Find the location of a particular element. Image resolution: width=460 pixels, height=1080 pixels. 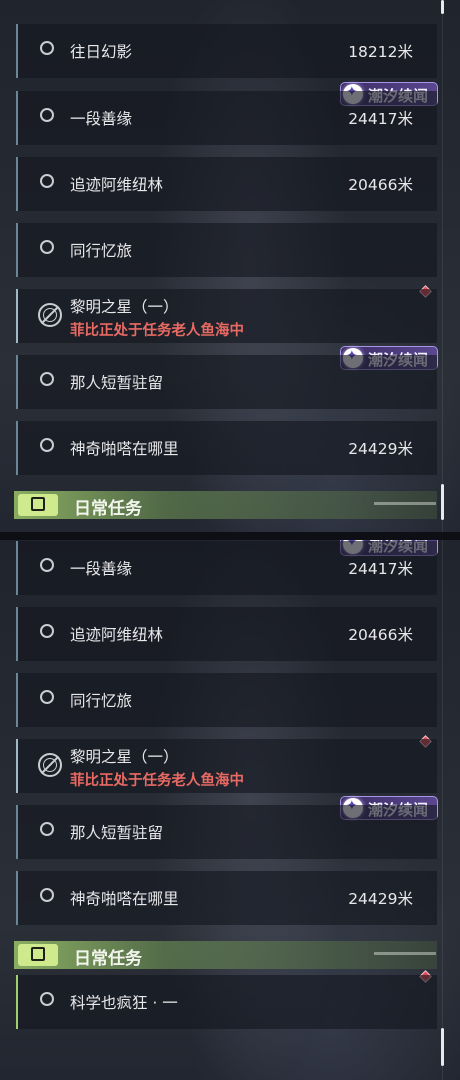

quest-row-wangri: 往日幻影 18212米 is located at coordinates (226, 51).